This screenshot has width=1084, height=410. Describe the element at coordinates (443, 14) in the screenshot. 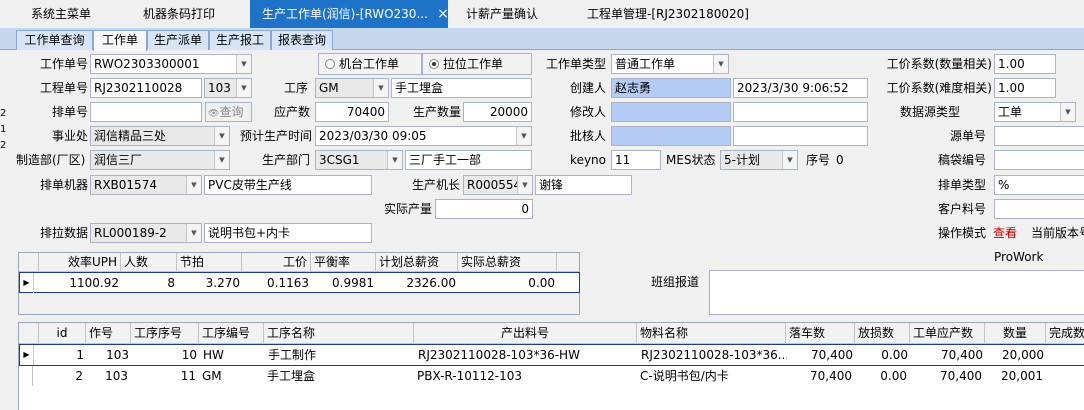

I see `close-tab-icon: ×` at that location.